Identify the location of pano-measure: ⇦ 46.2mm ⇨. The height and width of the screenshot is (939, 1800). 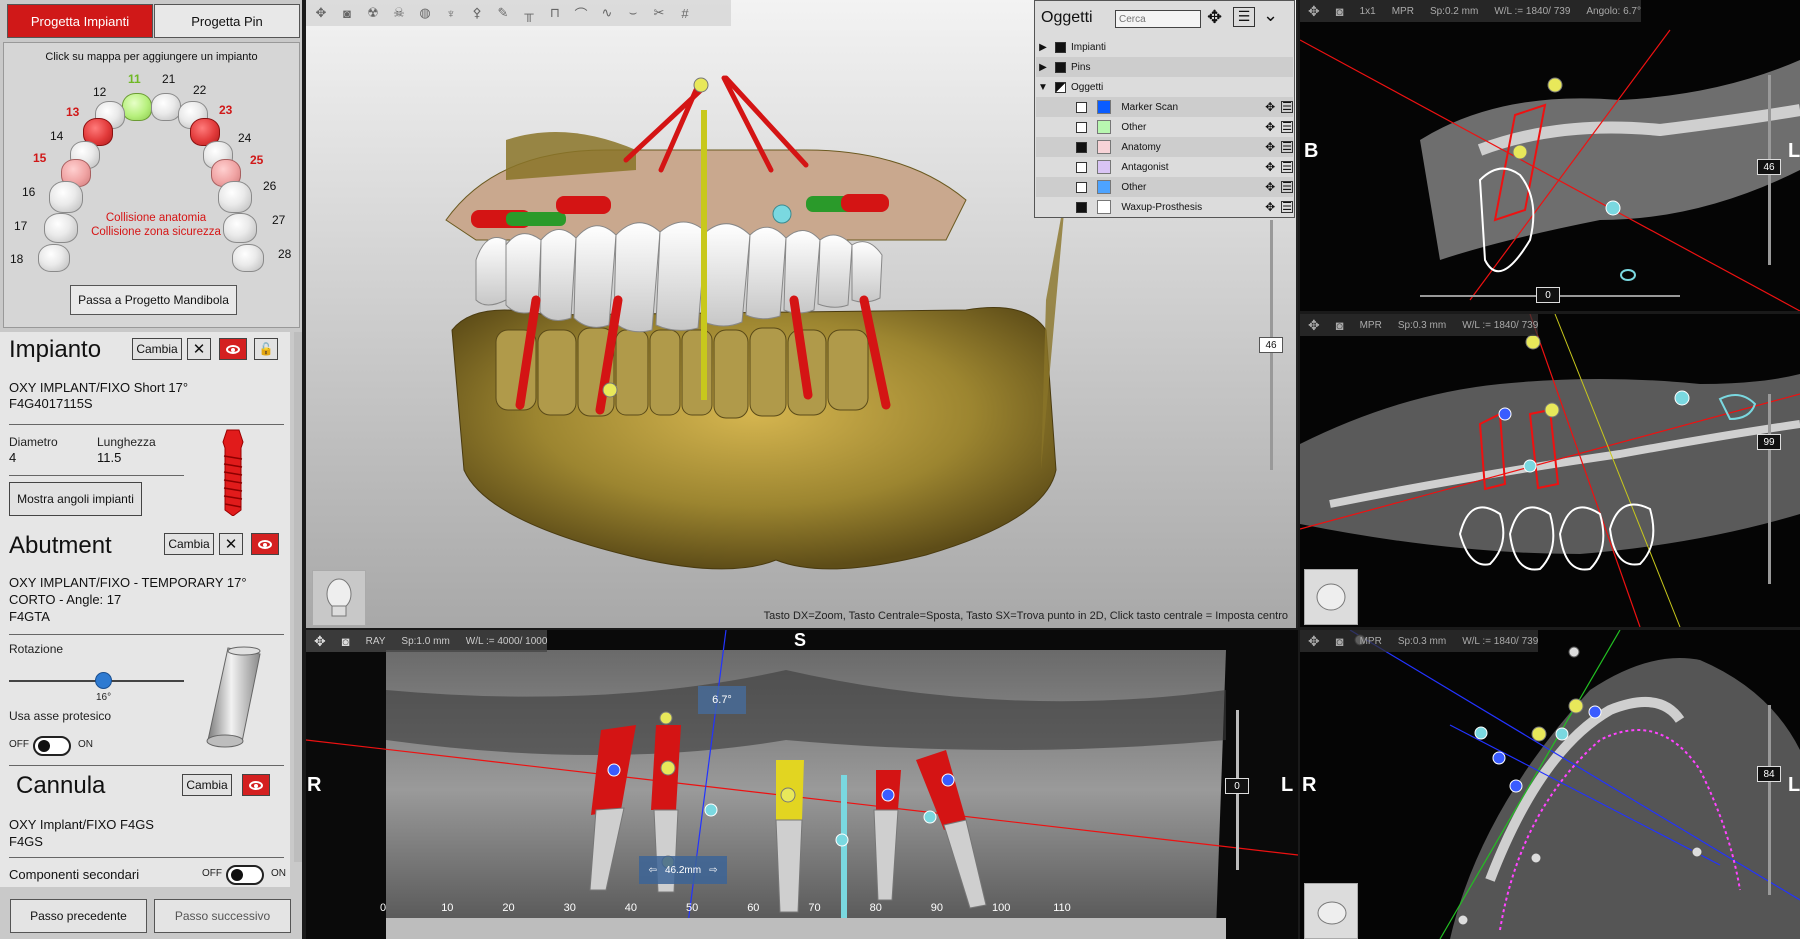
(683, 870).